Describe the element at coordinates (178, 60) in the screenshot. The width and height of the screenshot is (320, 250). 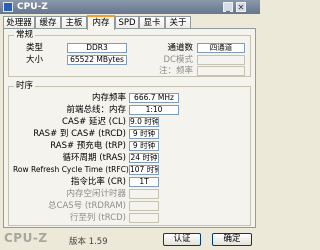
I see `dc-mode-label: DC模式` at that location.